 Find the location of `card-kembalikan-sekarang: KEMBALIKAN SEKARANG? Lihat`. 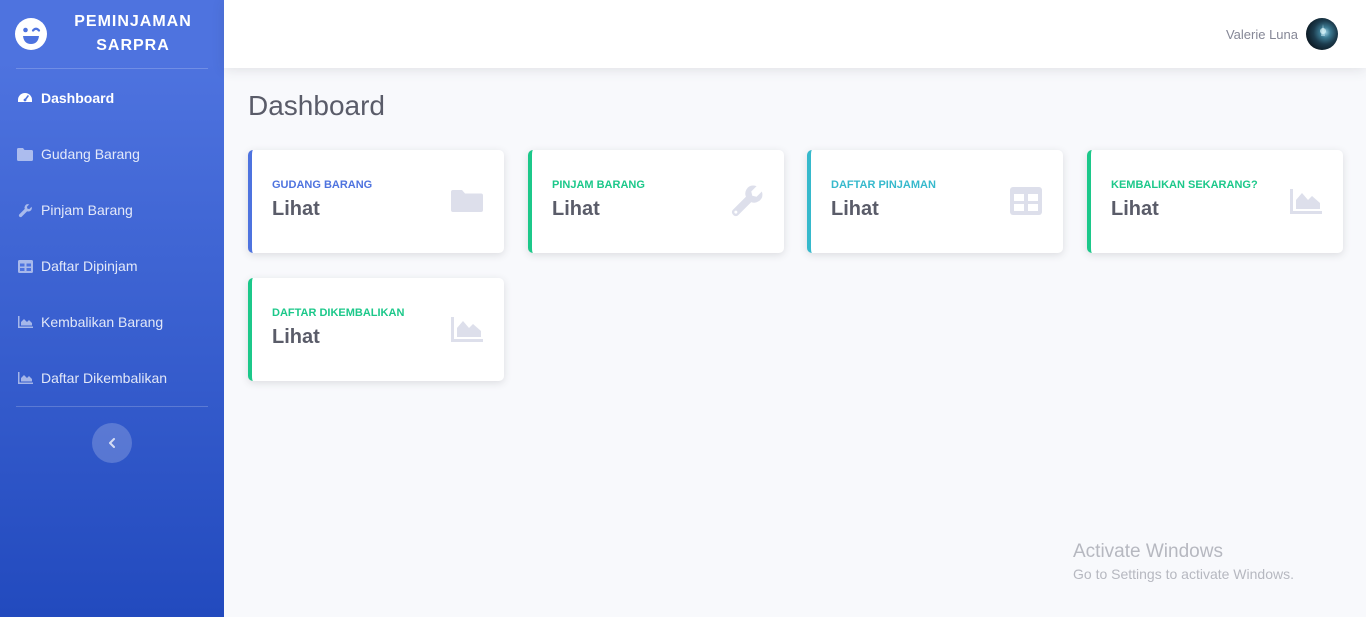

card-kembalikan-sekarang: KEMBALIKAN SEKARANG? Lihat is located at coordinates (1215, 201).